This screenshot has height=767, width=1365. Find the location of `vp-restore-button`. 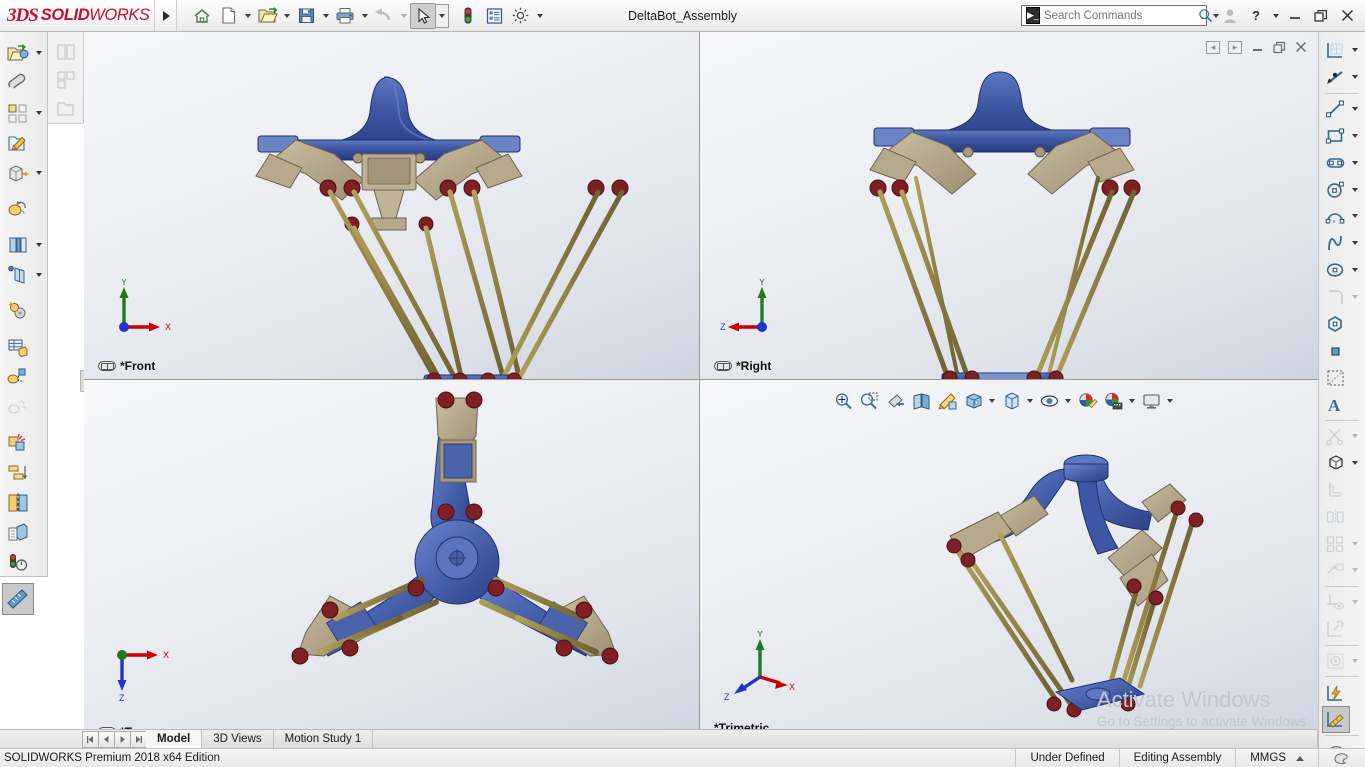

vp-restore-button is located at coordinates (1279, 47).